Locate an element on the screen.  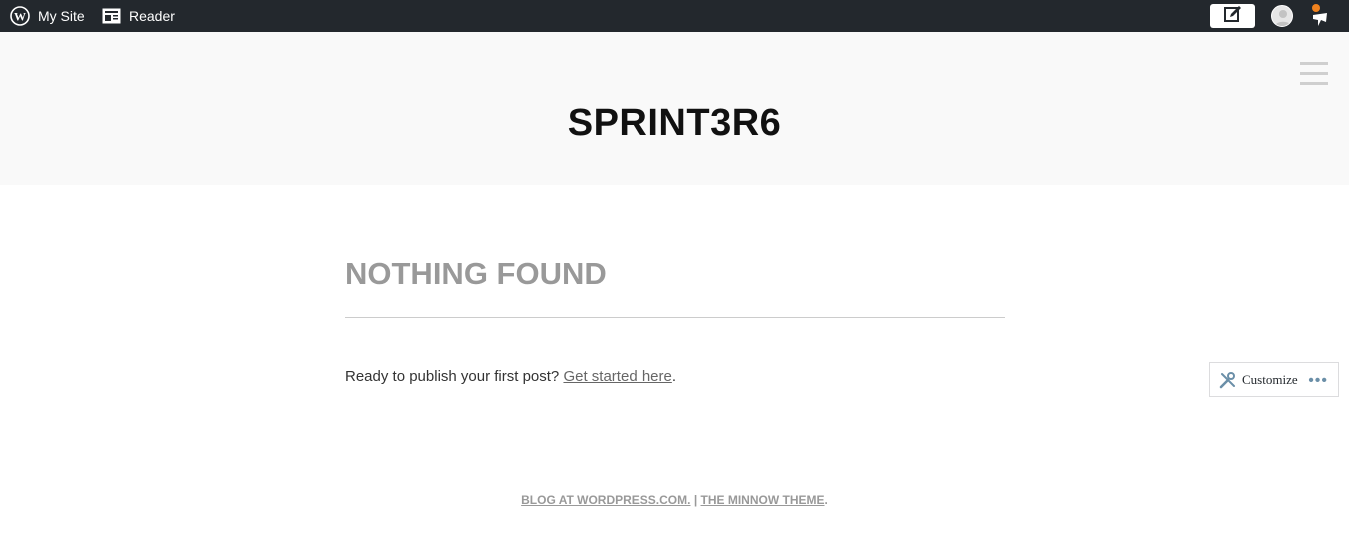
footer-end: . is located at coordinates (826, 500).